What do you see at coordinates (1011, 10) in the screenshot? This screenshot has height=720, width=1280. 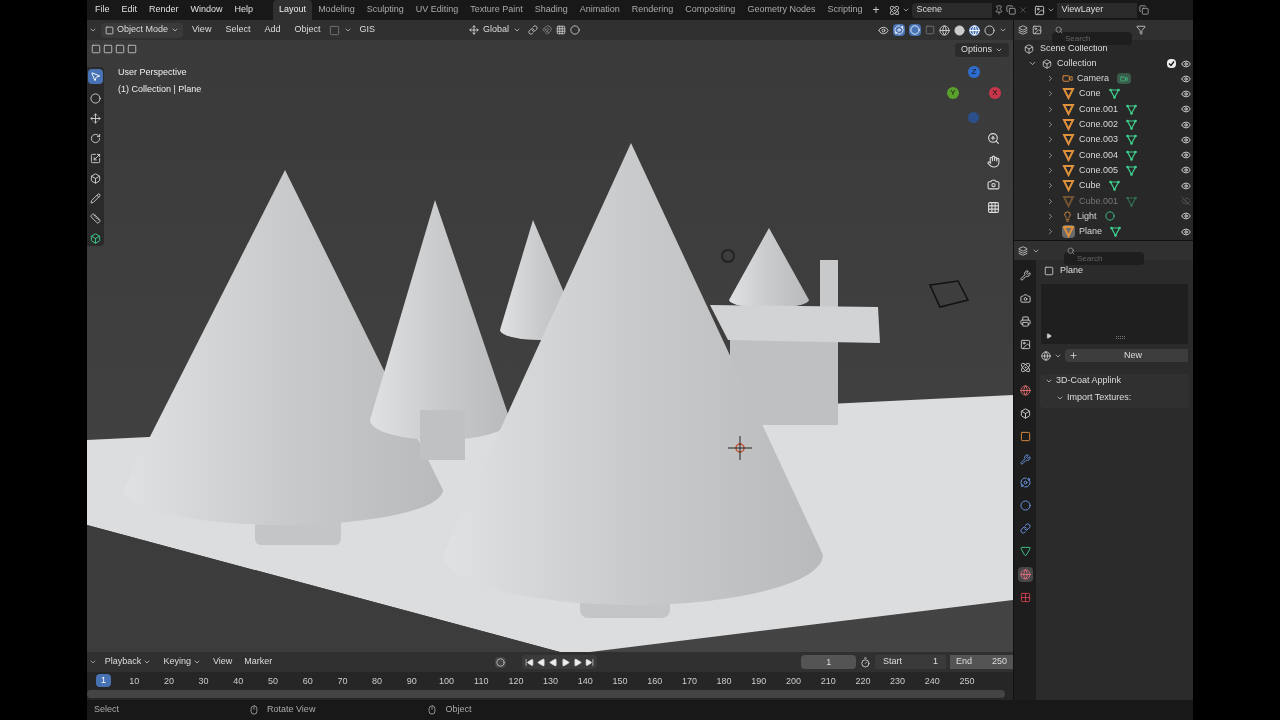 I see `copy-icon` at bounding box center [1011, 10].